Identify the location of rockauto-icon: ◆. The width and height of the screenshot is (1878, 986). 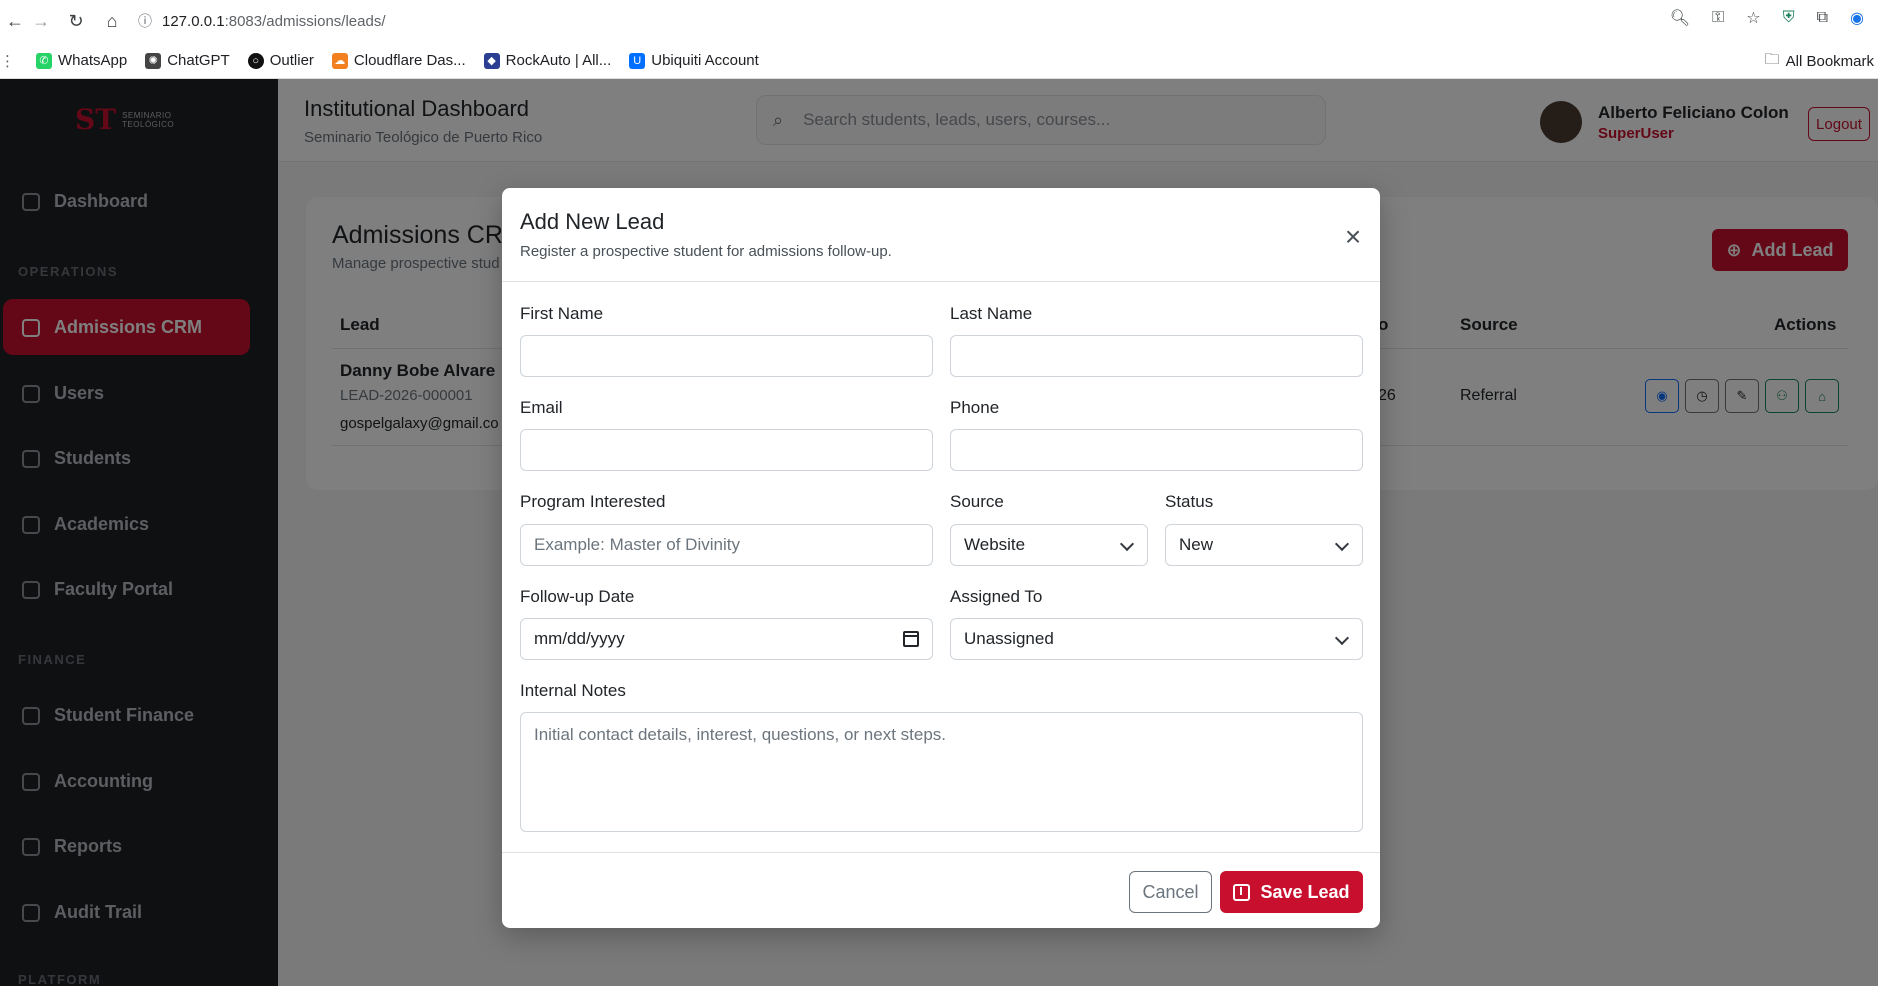
(491, 60).